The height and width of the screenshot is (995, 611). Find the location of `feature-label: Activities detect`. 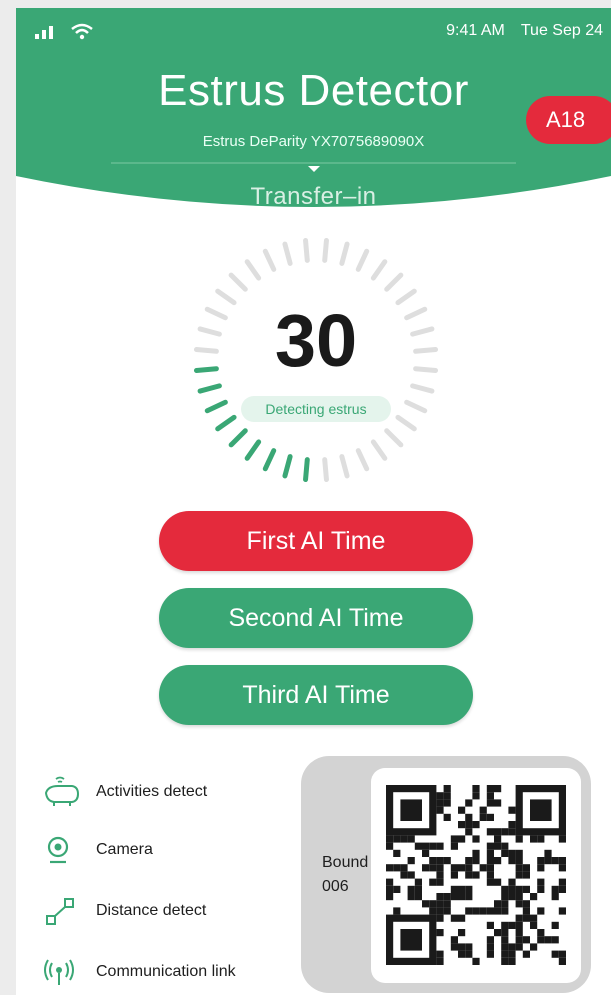

feature-label: Activities detect is located at coordinates (152, 791).